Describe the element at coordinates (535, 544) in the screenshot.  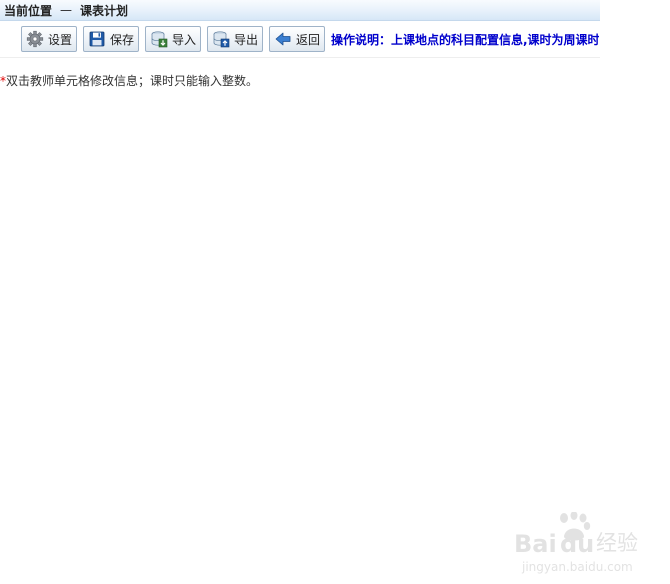
I see `svg-text: Bai` at that location.